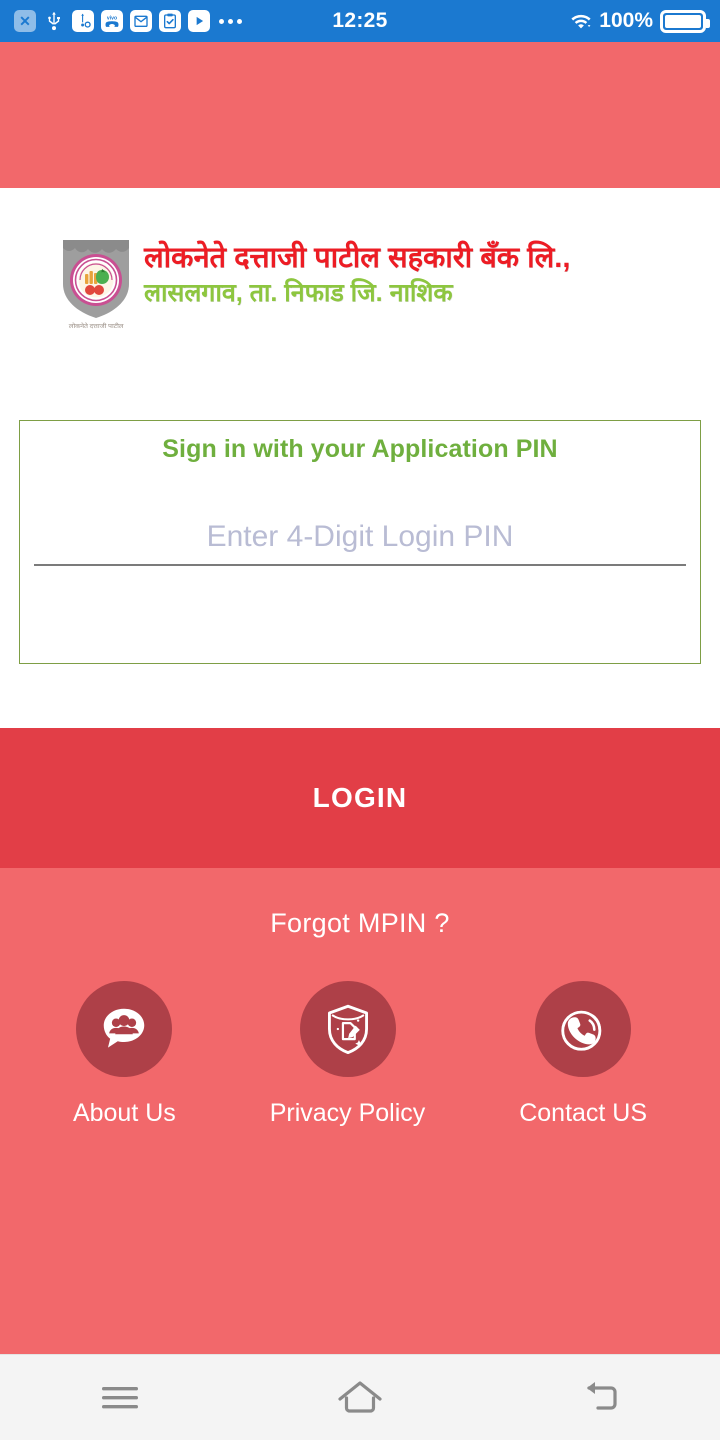  I want to click on forgot-mpin-link: Forgot MPIN ?, so click(359, 923).